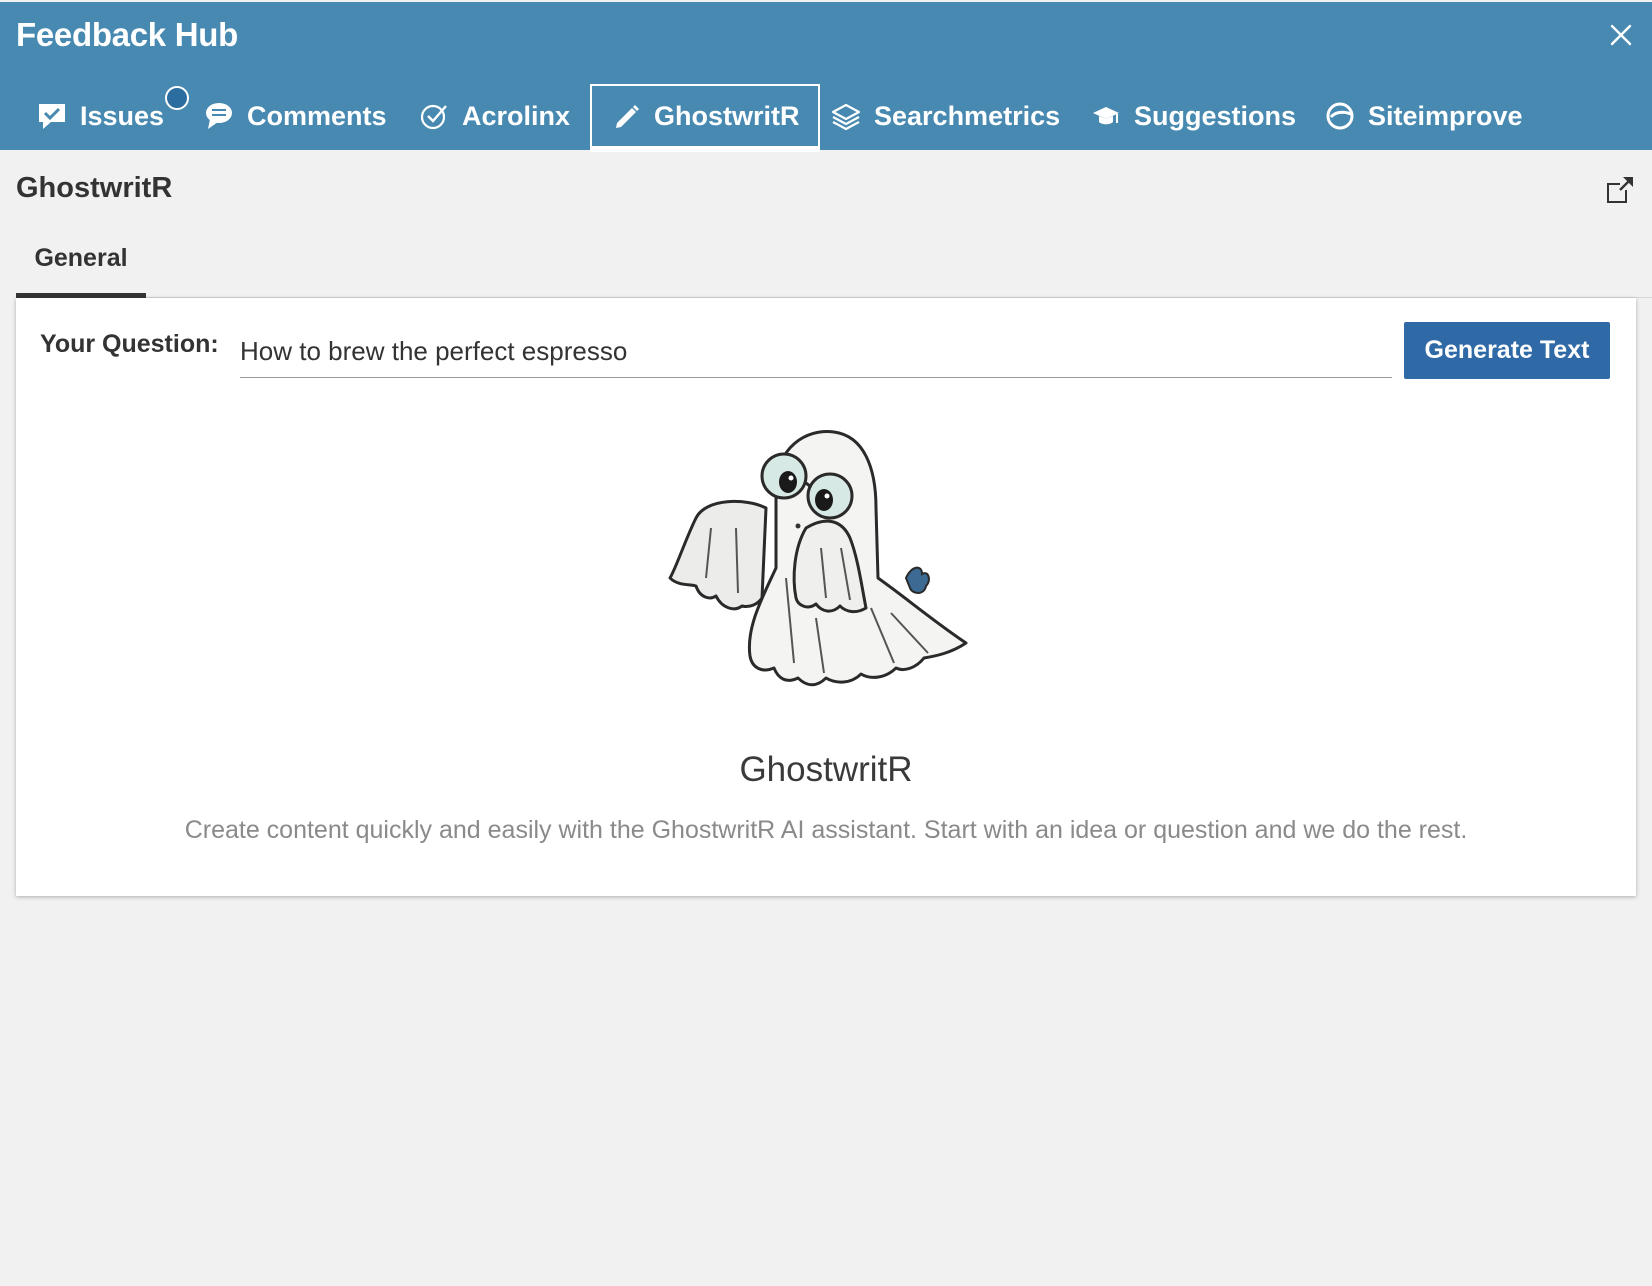 This screenshot has width=1652, height=1286. What do you see at coordinates (967, 115) in the screenshot?
I see `tab-label: Searchmetrics` at bounding box center [967, 115].